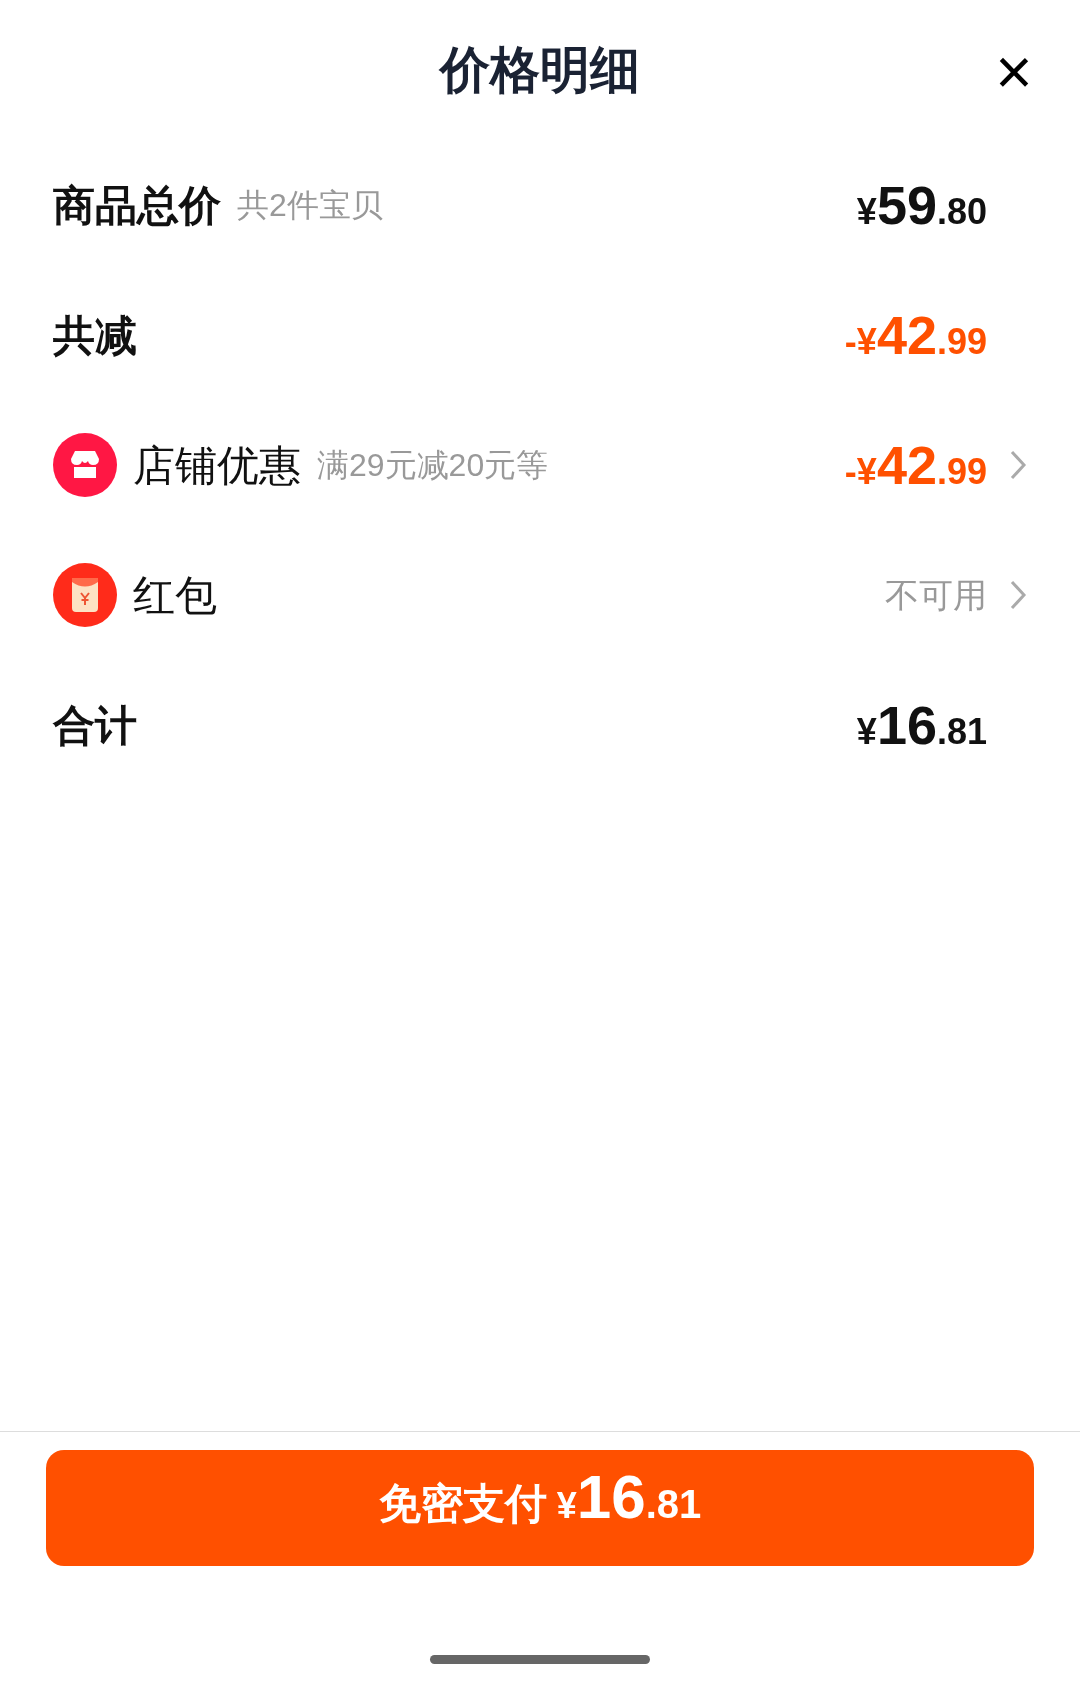 The image size is (1080, 1696). What do you see at coordinates (310, 205) in the screenshot?
I see `row-note: 共2件宝贝` at bounding box center [310, 205].